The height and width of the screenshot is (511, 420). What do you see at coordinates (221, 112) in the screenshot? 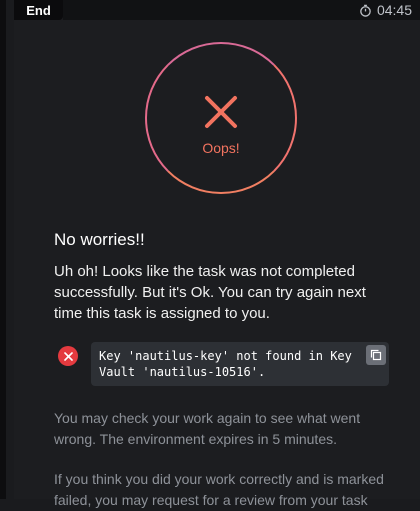
I see `x-icon` at bounding box center [221, 112].